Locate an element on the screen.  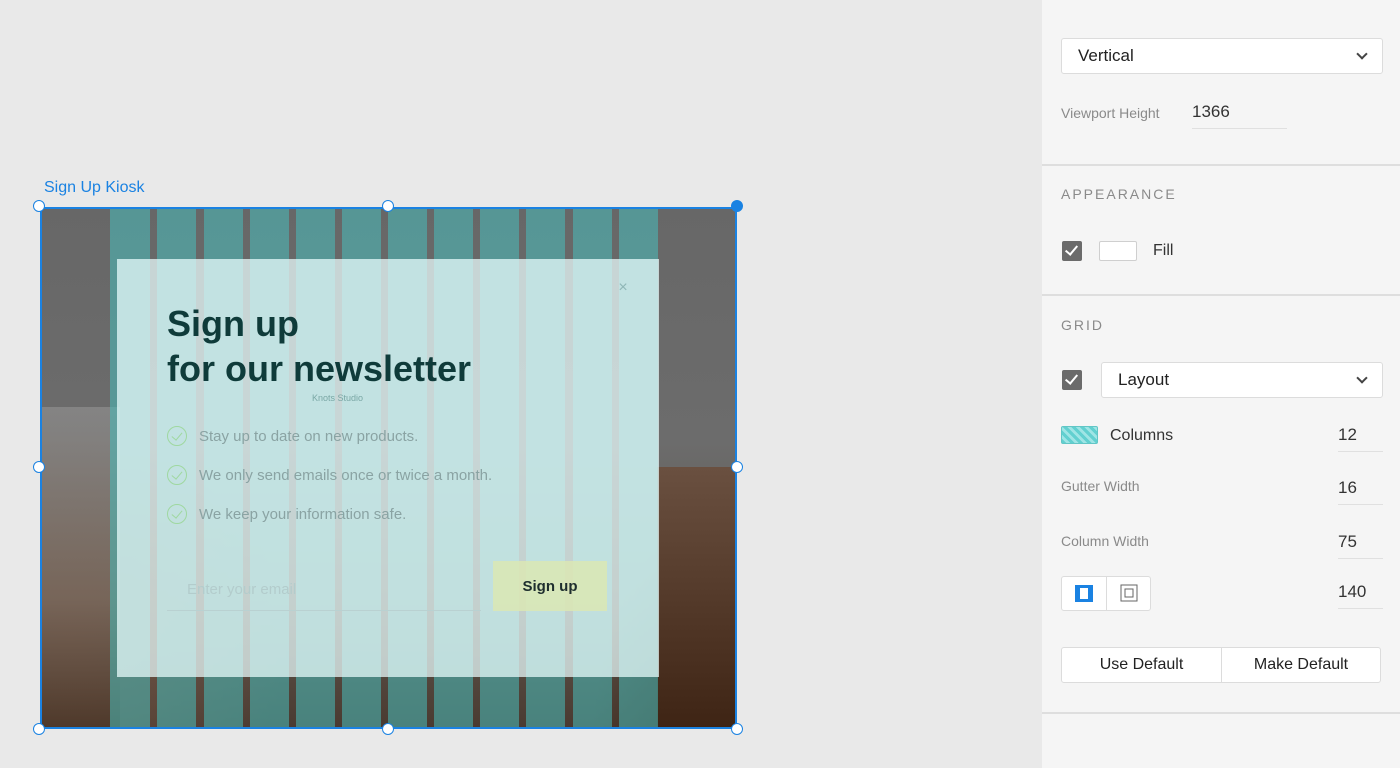
feature-item: We keep your information safe. is located at coordinates (286, 514).